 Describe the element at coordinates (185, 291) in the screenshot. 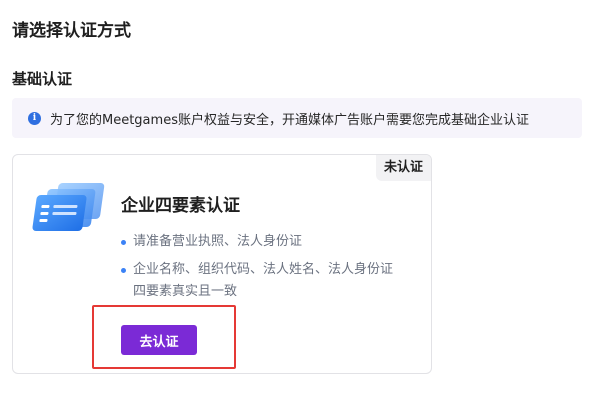

I see `requirement-text: 四要素真实且一致` at that location.